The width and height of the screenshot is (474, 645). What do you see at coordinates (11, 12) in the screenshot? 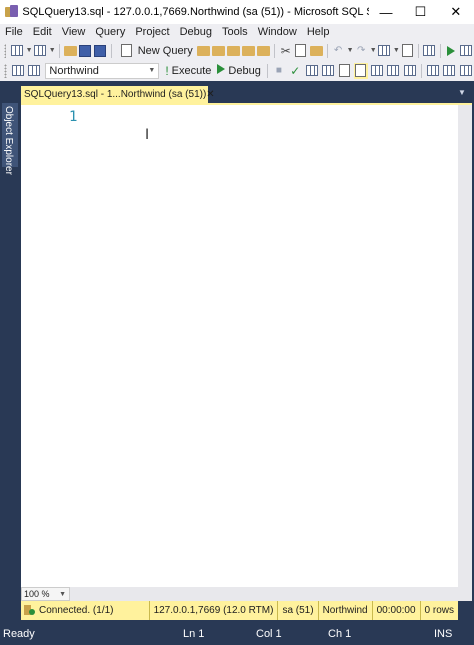
I see `ssms-app-icon` at bounding box center [11, 12].